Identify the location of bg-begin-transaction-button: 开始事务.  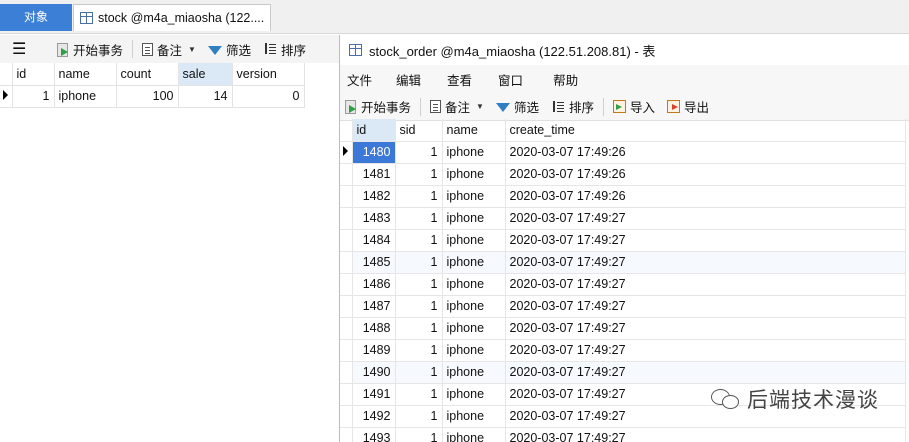
(89, 49).